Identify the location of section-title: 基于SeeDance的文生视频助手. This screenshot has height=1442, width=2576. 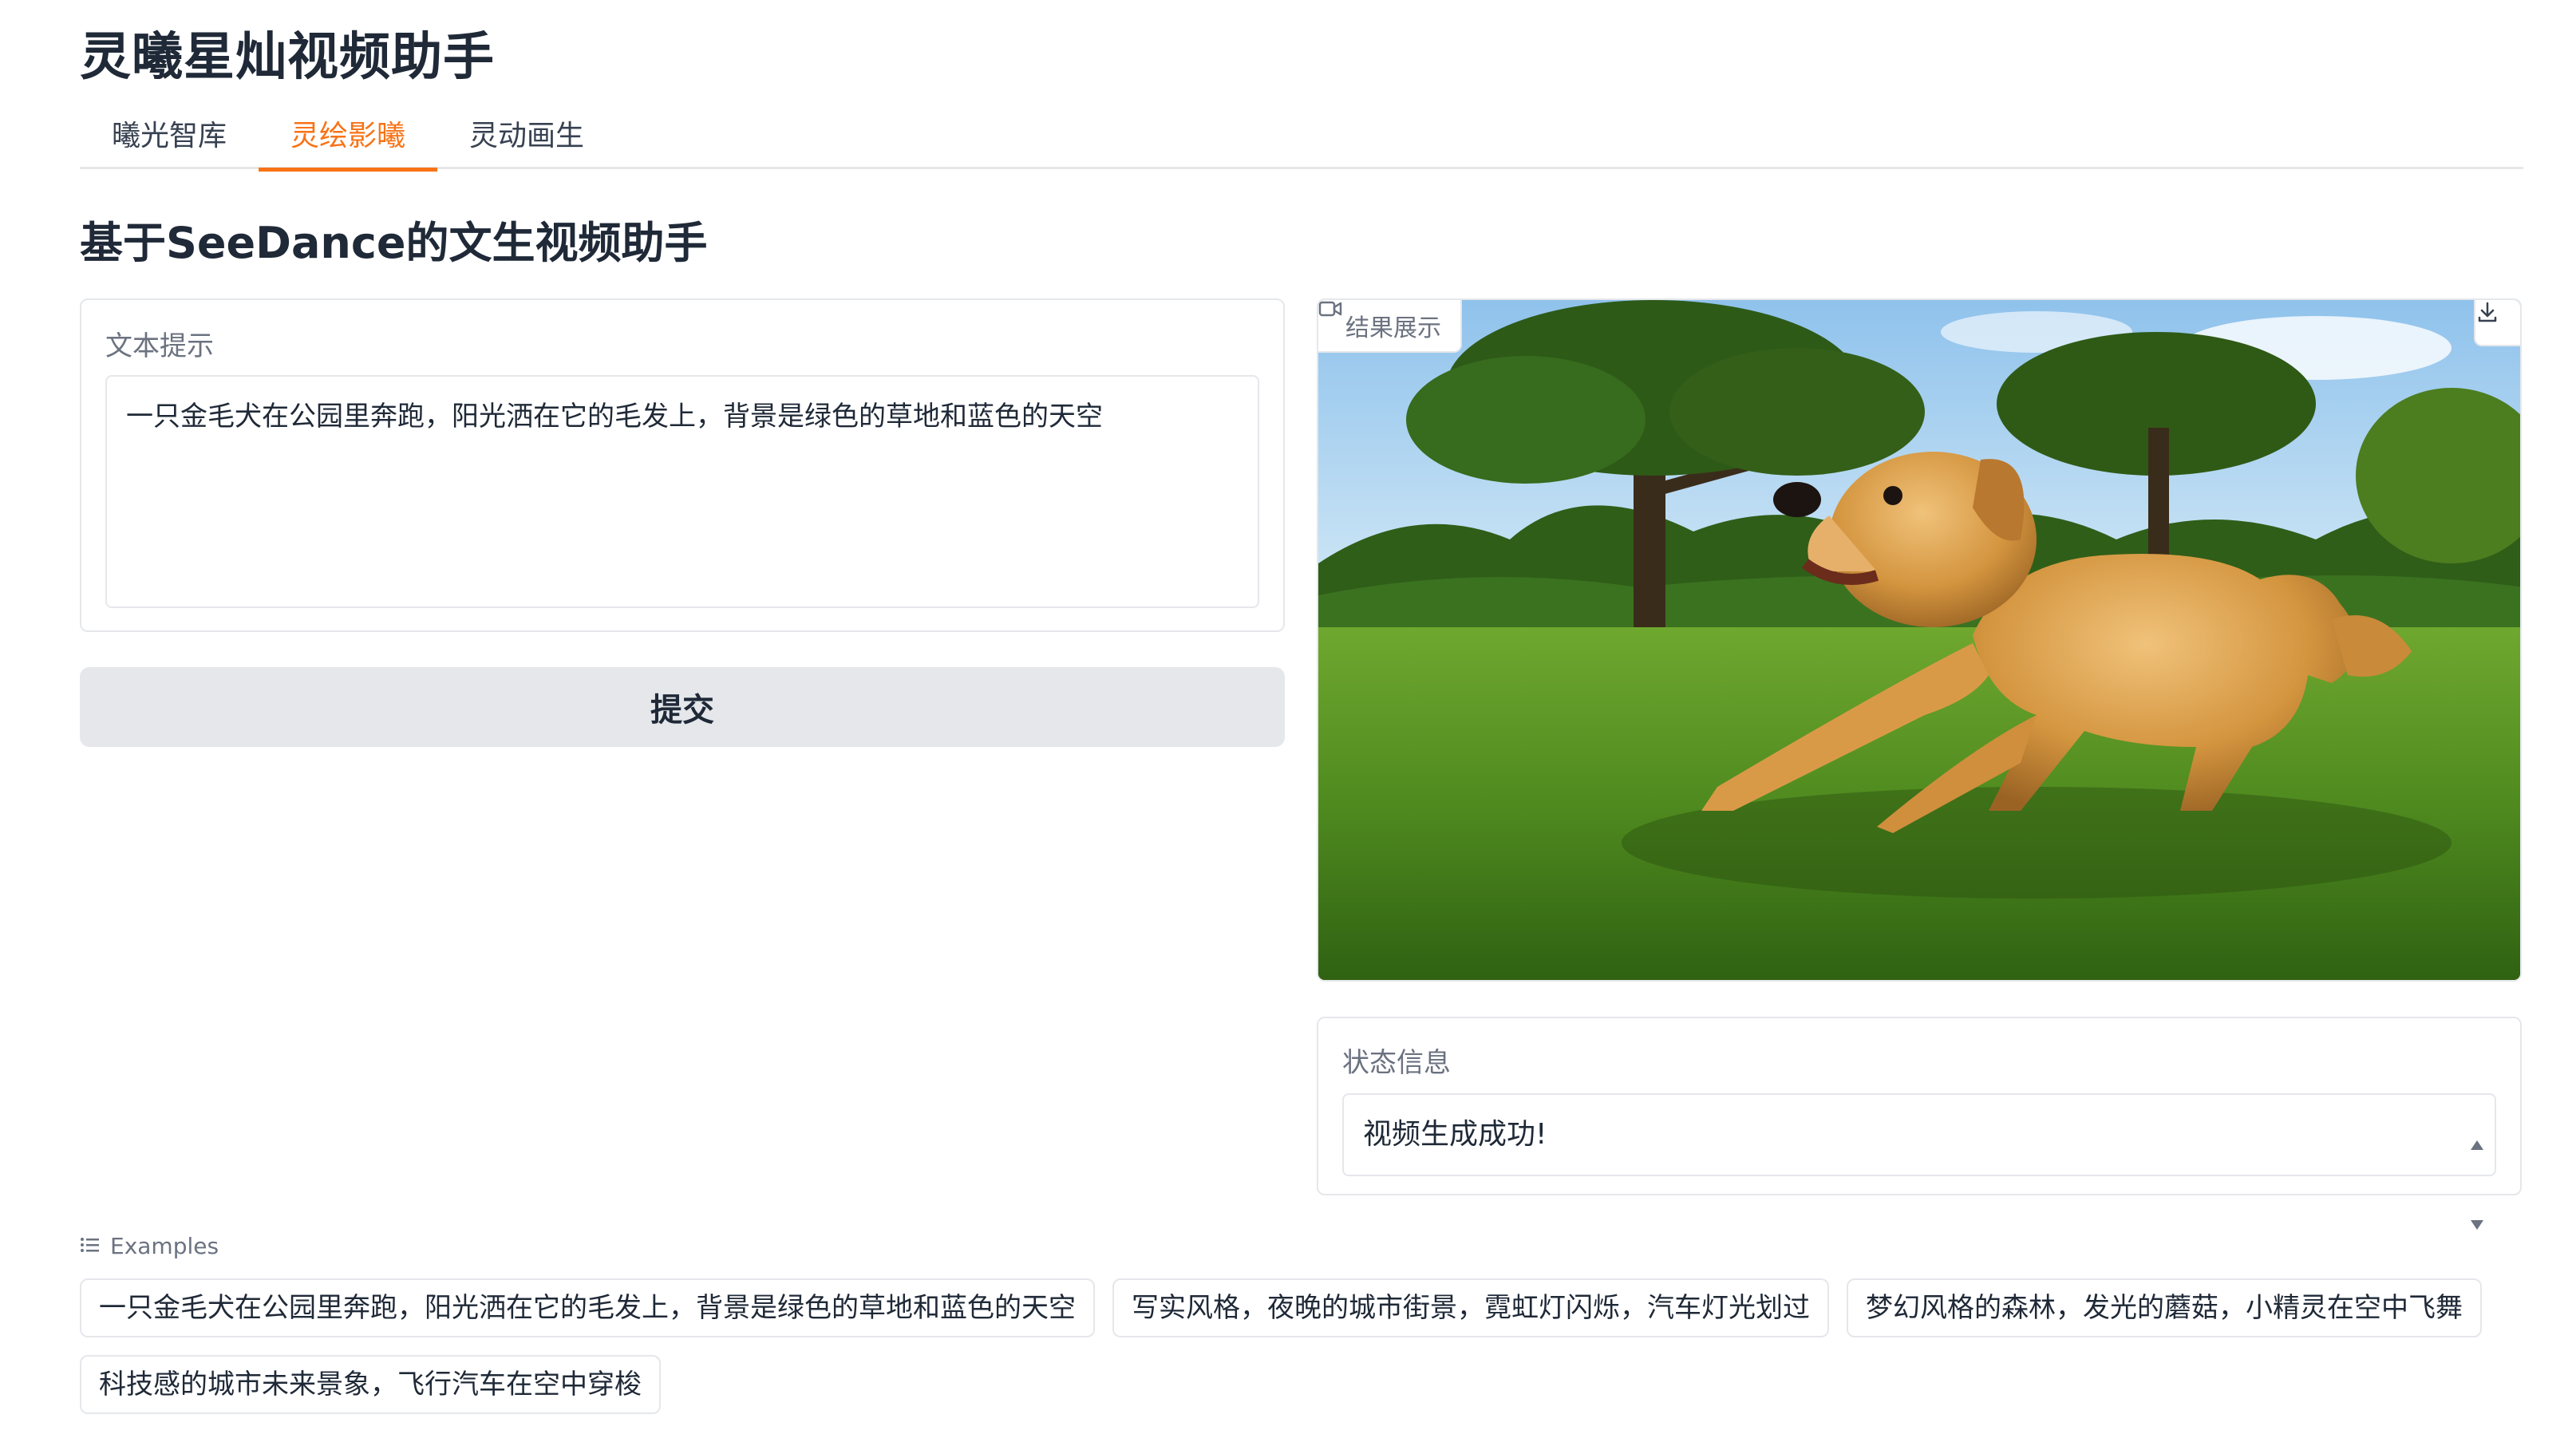
(394, 243).